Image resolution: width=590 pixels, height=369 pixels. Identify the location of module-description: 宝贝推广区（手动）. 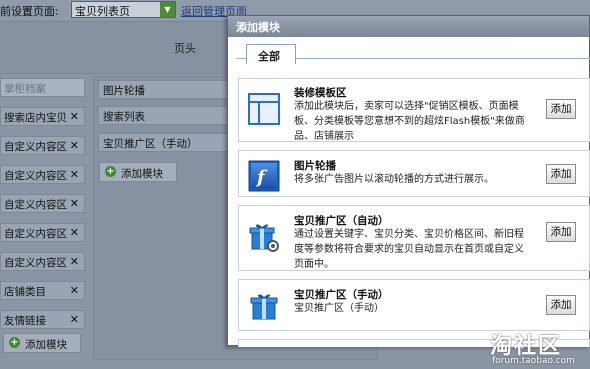
(339, 308).